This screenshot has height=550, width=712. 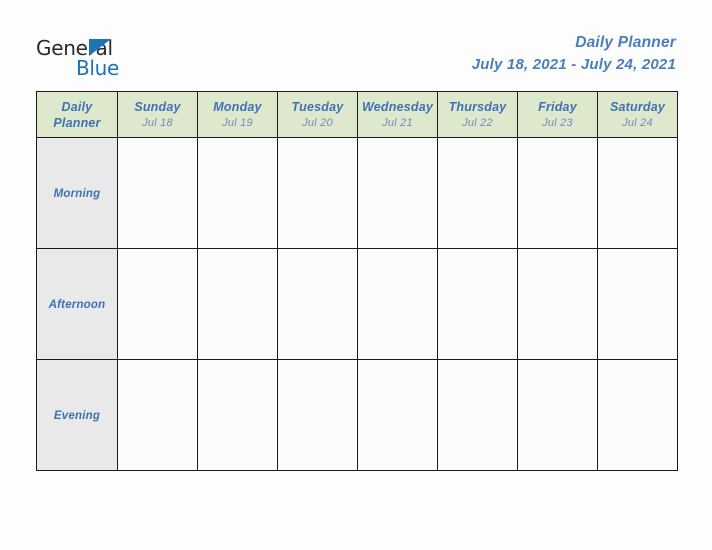 I want to click on cell-afternoon-thursday, so click(x=477, y=304).